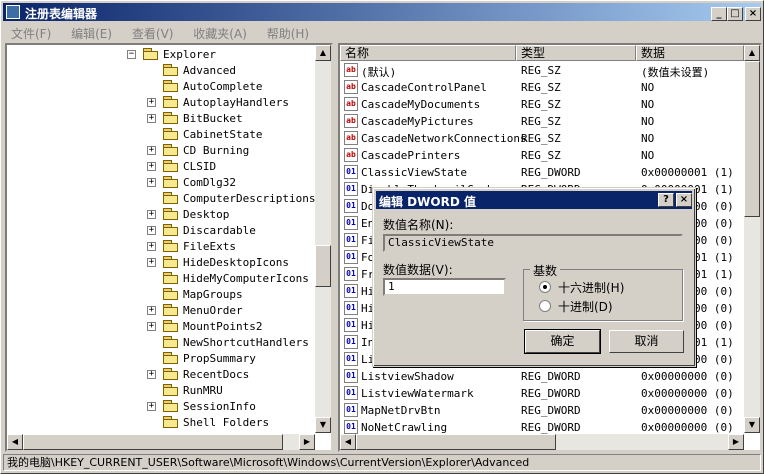 This screenshot has width=764, height=474. Describe the element at coordinates (542, 104) in the screenshot. I see `value-row: ab CascadeMyDocuments REG_SZ NO` at that location.